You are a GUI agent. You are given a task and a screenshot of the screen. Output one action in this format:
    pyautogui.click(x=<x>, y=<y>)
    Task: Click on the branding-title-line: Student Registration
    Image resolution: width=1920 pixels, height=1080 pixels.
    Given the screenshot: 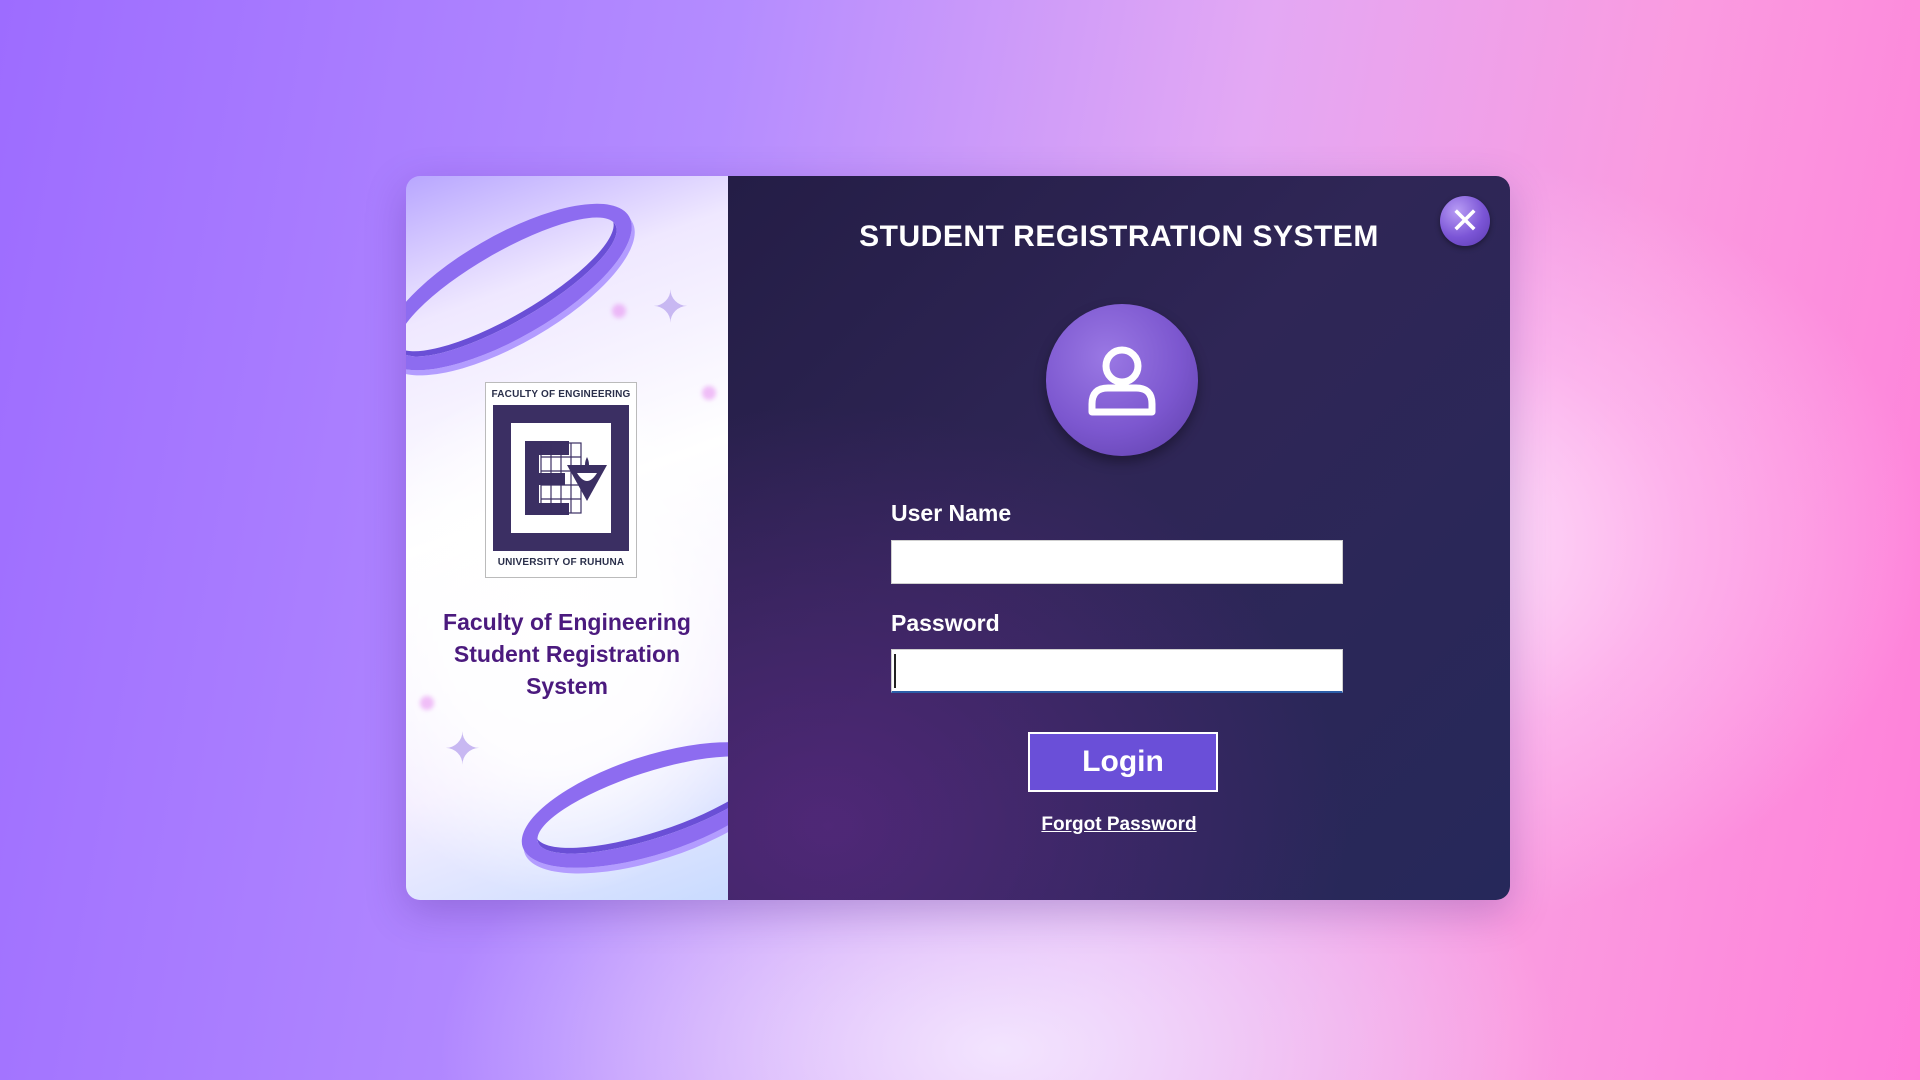 What is the action you would take?
    pyautogui.click(x=567, y=654)
    